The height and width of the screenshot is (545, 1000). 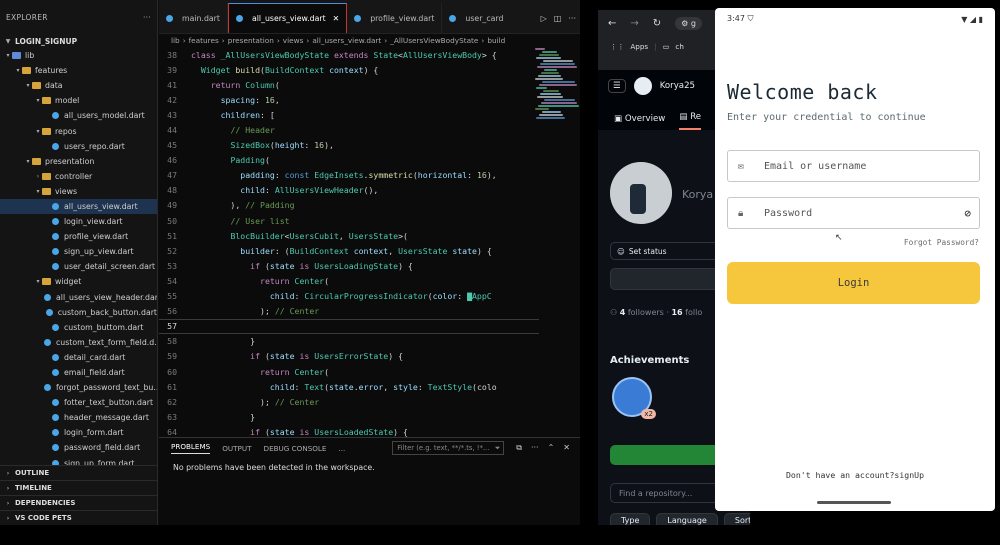 I want to click on reload-icon: ↻, so click(x=657, y=23).